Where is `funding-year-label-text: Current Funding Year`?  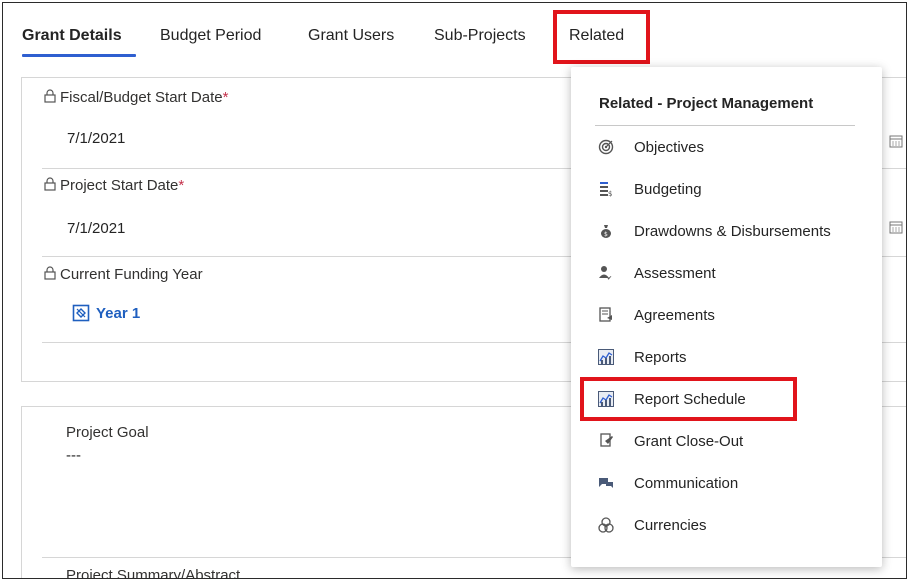
funding-year-label-text: Current Funding Year is located at coordinates (131, 274).